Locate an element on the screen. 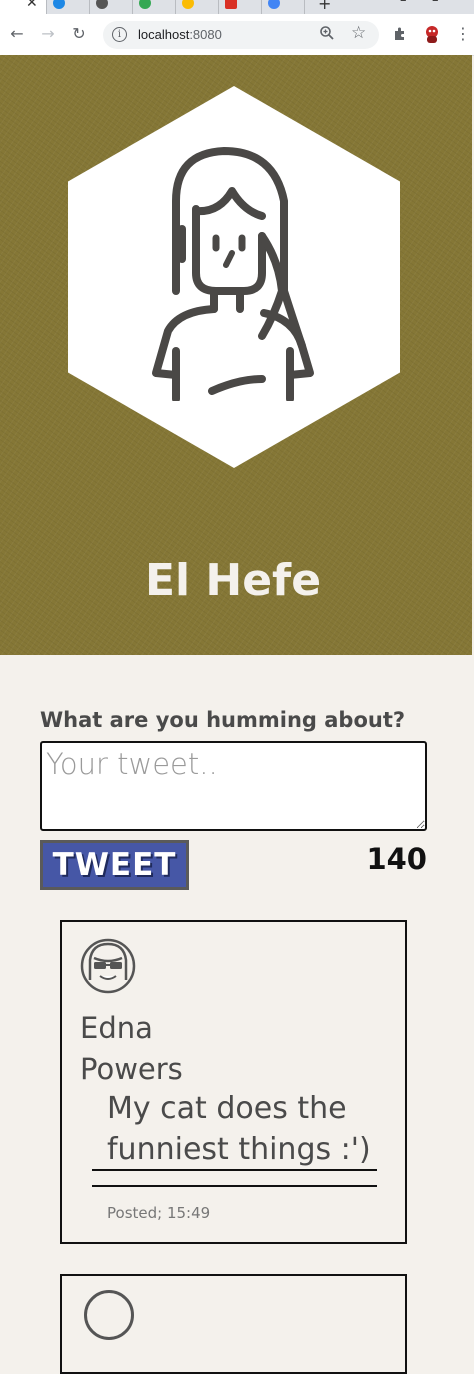 The width and height of the screenshot is (474, 1374). author-avatar-icon is located at coordinates (108, 966).